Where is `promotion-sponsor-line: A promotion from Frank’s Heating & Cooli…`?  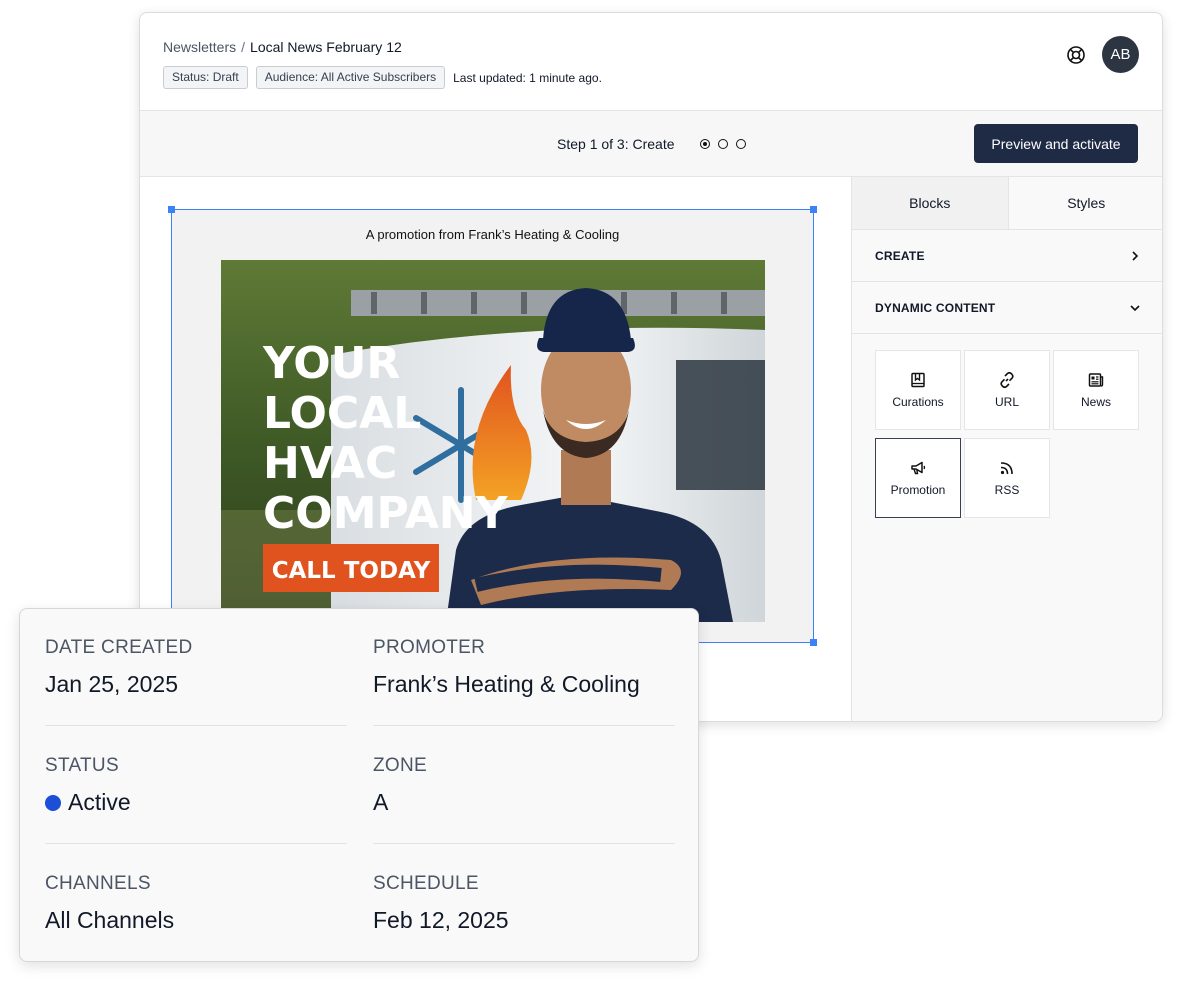 promotion-sponsor-line: A promotion from Frank’s Heating & Cooli… is located at coordinates (492, 234).